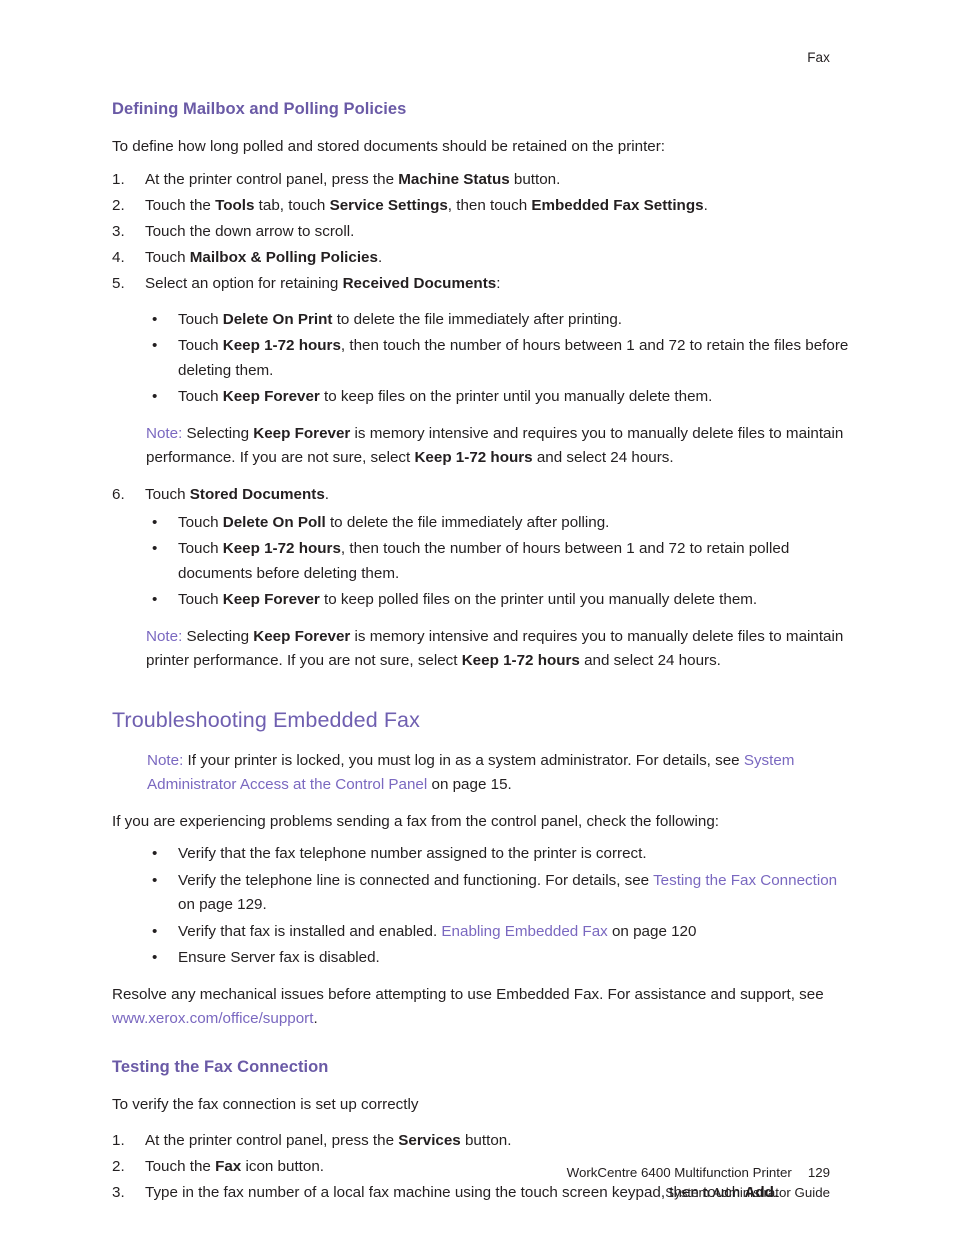 Image resolution: width=954 pixels, height=1235 pixels. What do you see at coordinates (222, 904) in the screenshot?
I see `bullet-text-post: on page 129.` at bounding box center [222, 904].